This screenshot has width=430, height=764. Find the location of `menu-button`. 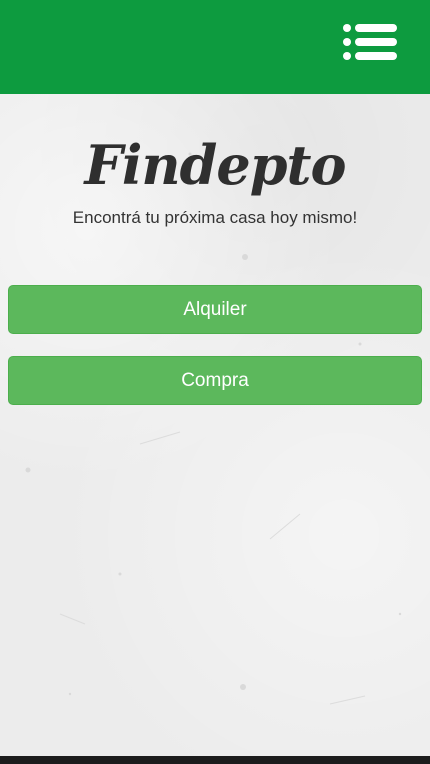

menu-button is located at coordinates (371, 45).